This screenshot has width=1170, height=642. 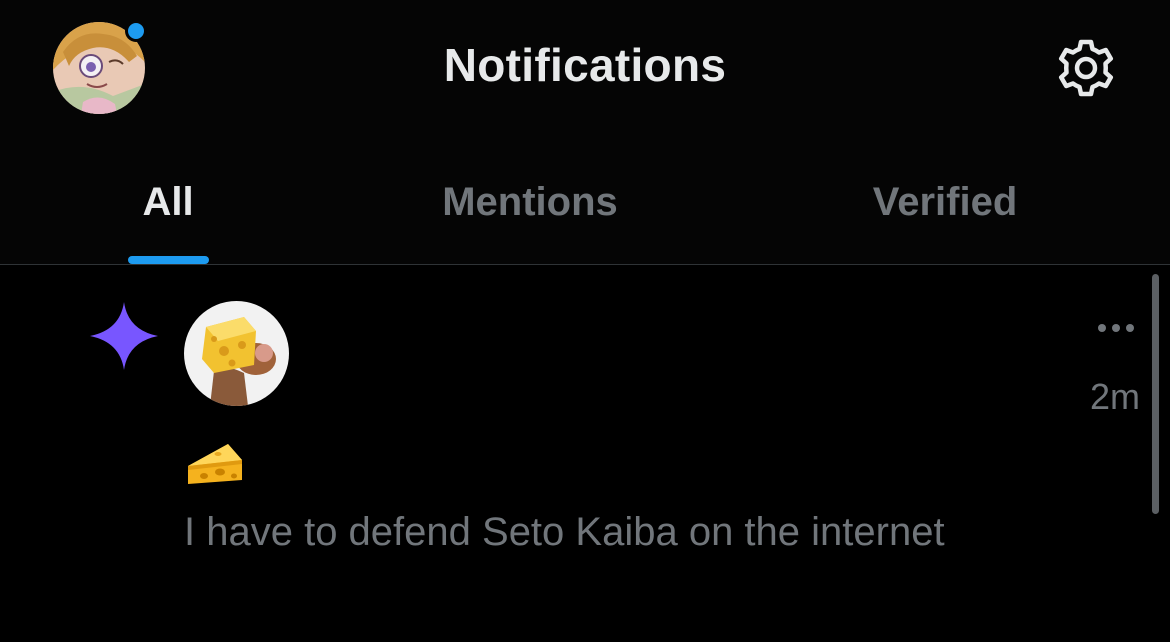 What do you see at coordinates (236, 353) in the screenshot?
I see `notification-avatar` at bounding box center [236, 353].